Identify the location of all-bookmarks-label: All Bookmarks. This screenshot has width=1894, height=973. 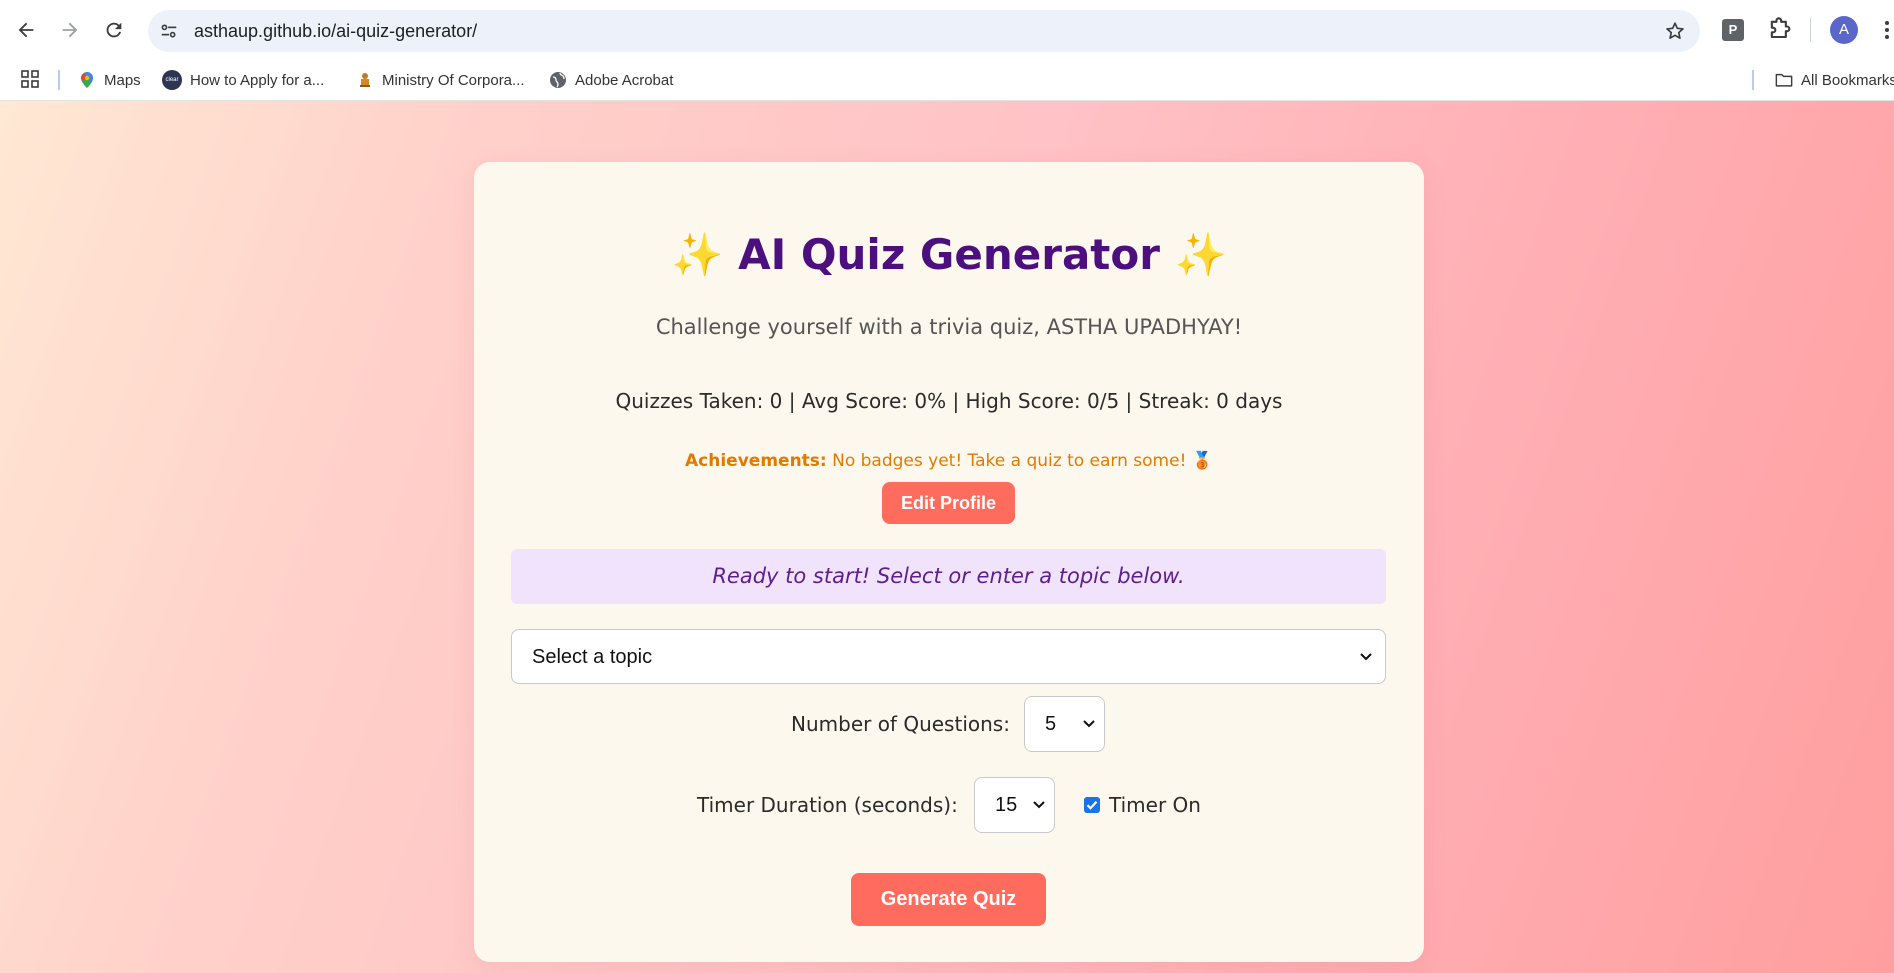
(1847, 80).